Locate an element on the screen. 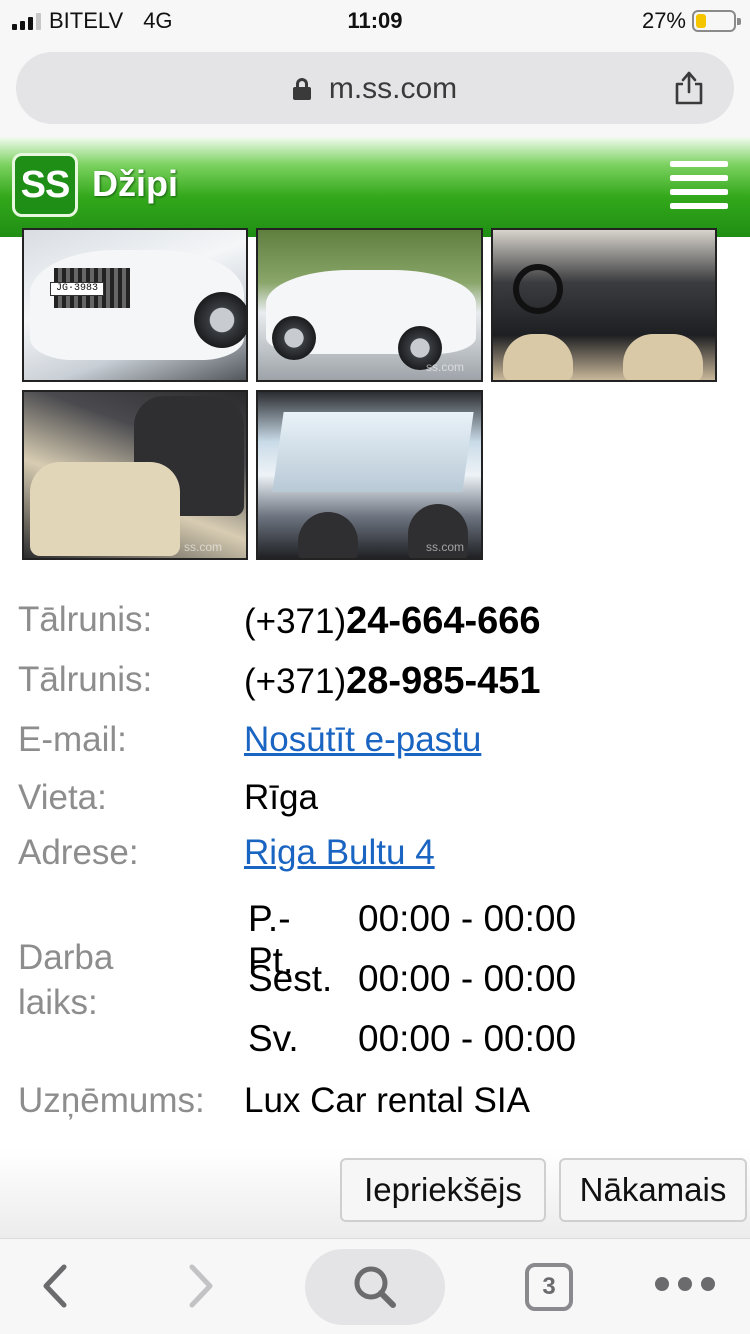 The image size is (750, 1334). status-bar: BITELV 4G 11:09 27% is located at coordinates (375, 21).